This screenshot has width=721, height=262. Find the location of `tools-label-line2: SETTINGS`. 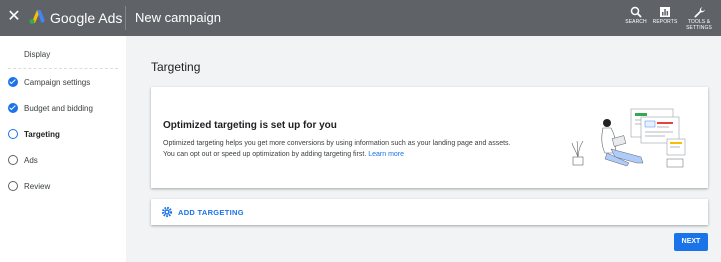

tools-label-line2: SETTINGS is located at coordinates (699, 28).